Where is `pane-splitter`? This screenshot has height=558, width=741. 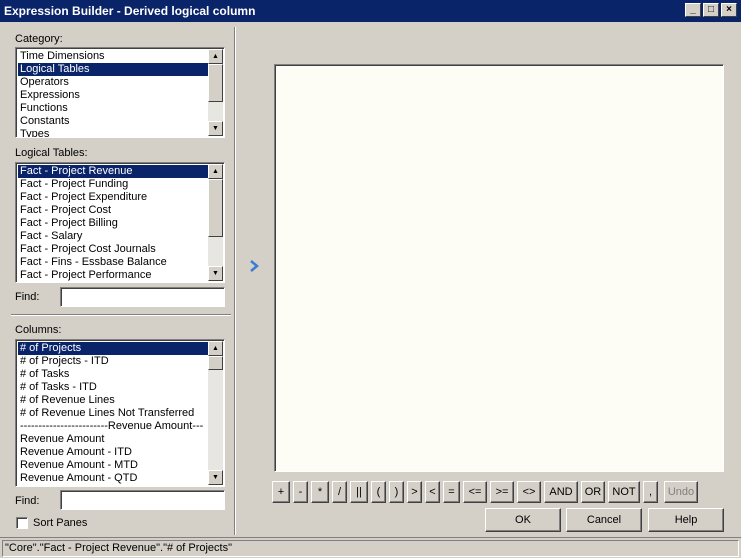 pane-splitter is located at coordinates (235, 281).